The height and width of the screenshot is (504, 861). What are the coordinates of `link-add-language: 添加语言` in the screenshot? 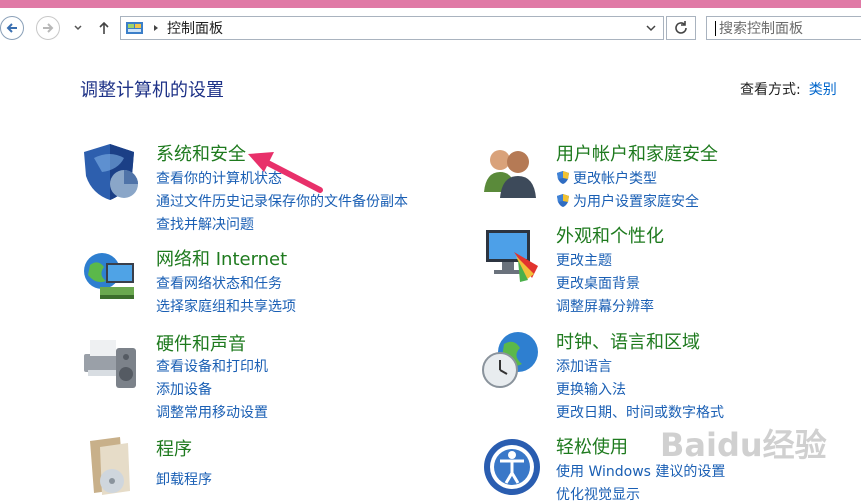 It's located at (584, 366).